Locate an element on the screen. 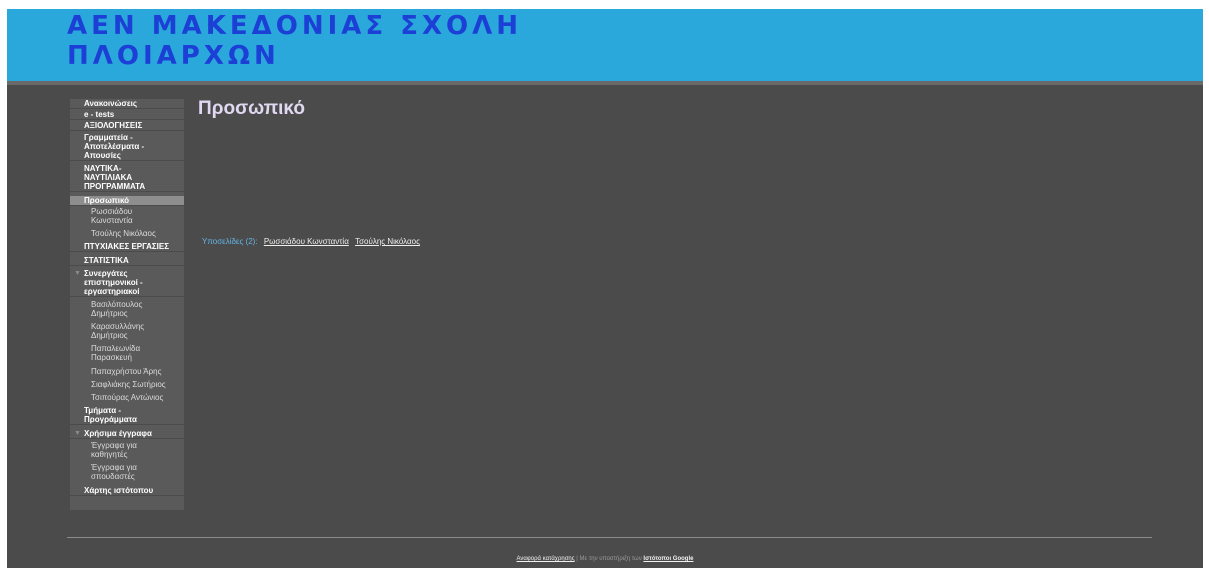  google-sites-link: Ιστότοποι Google is located at coordinates (668, 559).